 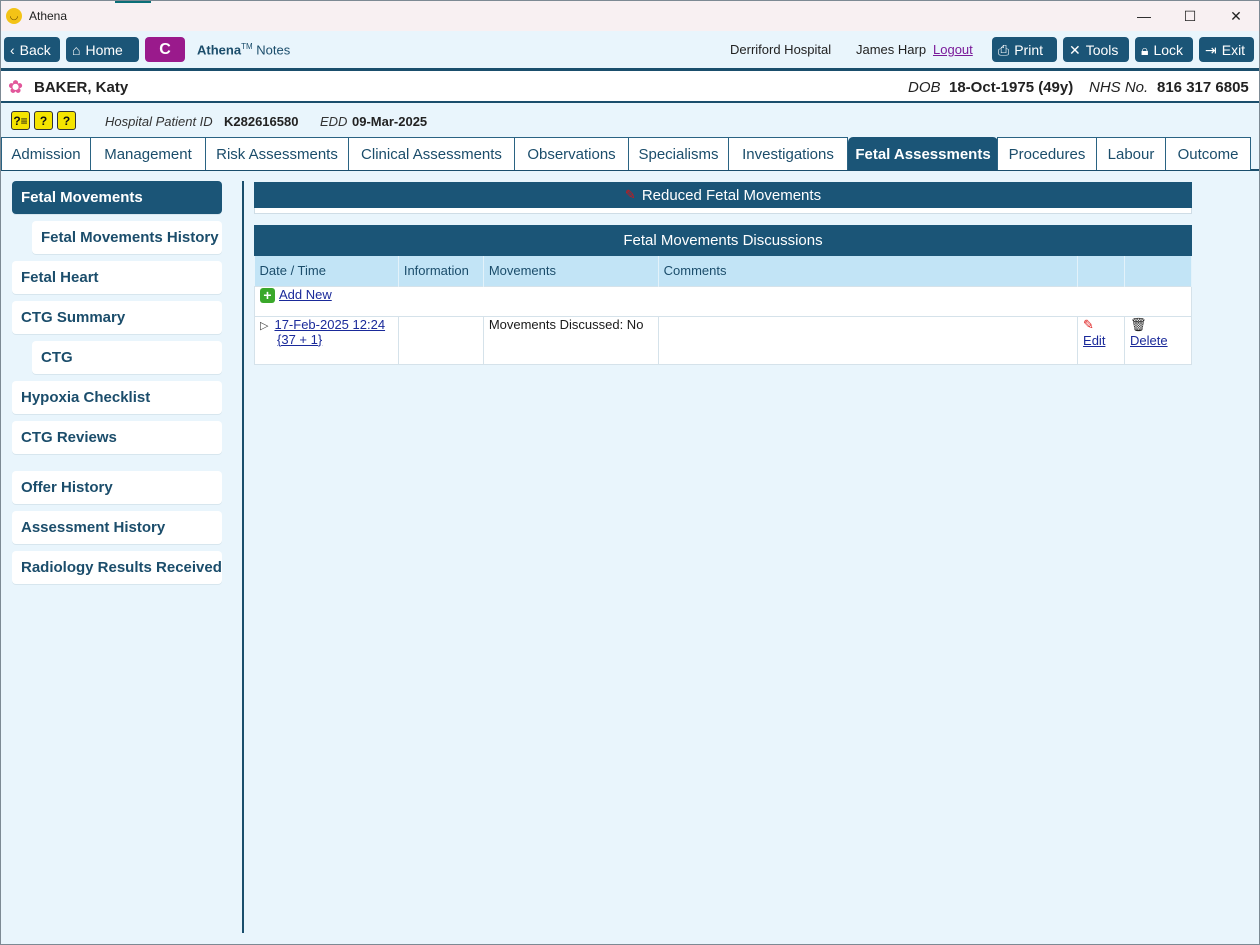 What do you see at coordinates (165, 49) in the screenshot?
I see `c-button: C` at bounding box center [165, 49].